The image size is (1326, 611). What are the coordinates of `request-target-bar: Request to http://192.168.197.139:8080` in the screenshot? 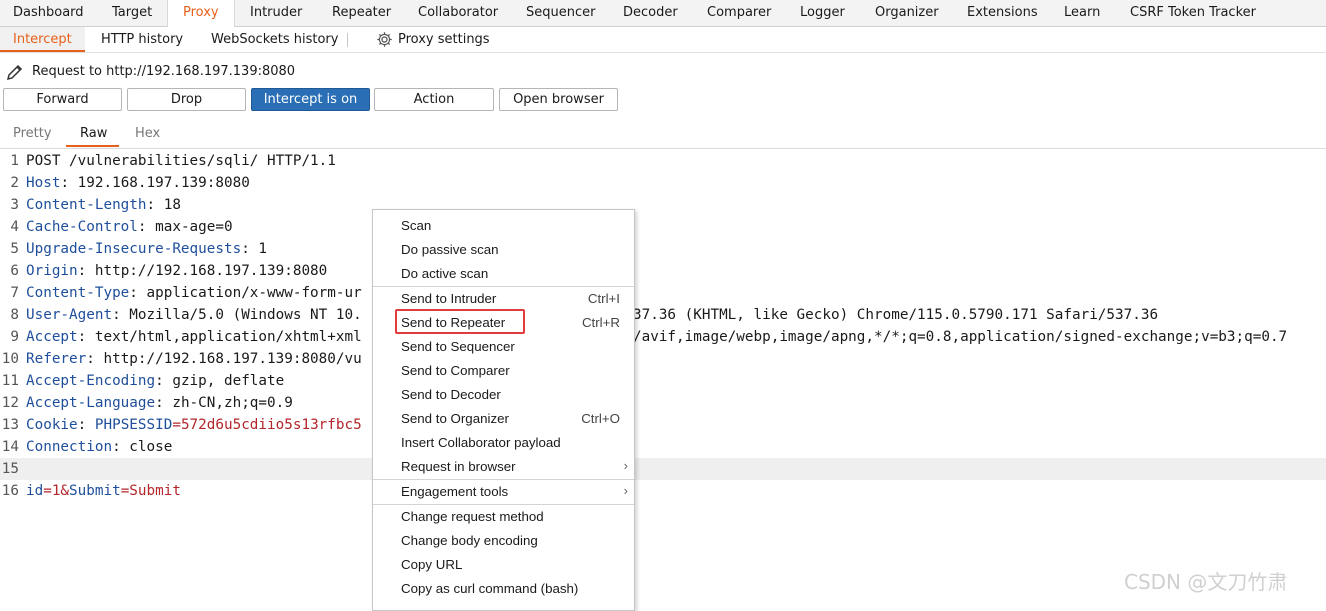 It's located at (663, 72).